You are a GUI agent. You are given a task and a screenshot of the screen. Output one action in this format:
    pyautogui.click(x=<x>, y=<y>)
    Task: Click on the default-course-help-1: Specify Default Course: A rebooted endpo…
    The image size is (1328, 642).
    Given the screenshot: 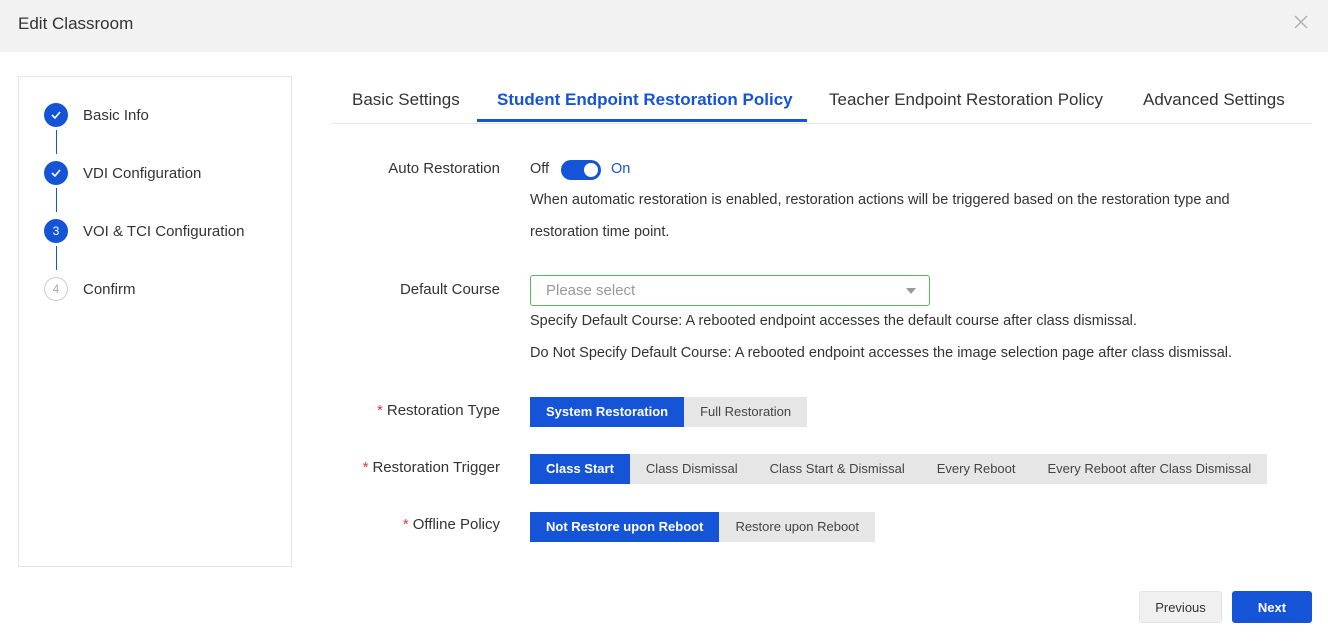 What is the action you would take?
    pyautogui.click(x=833, y=321)
    